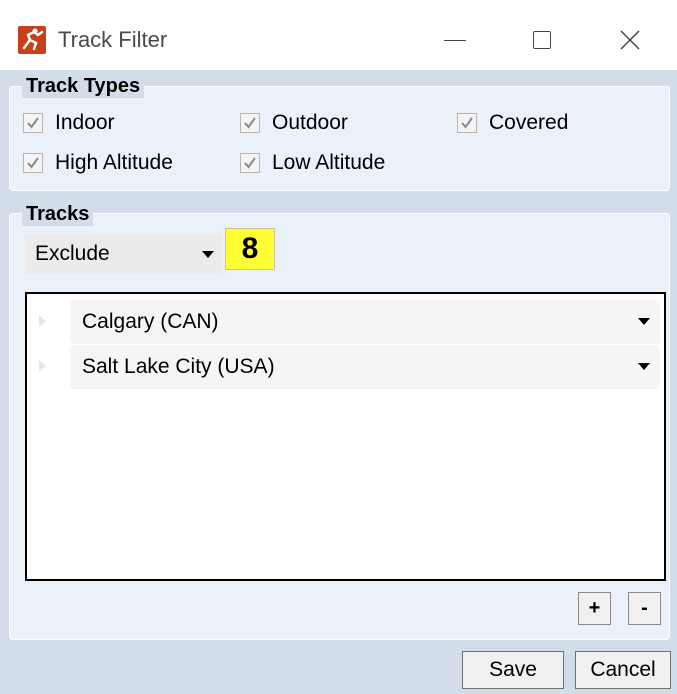 This screenshot has width=677, height=694. Describe the element at coordinates (83, 86) in the screenshot. I see `track-types-title: Track Types` at that location.